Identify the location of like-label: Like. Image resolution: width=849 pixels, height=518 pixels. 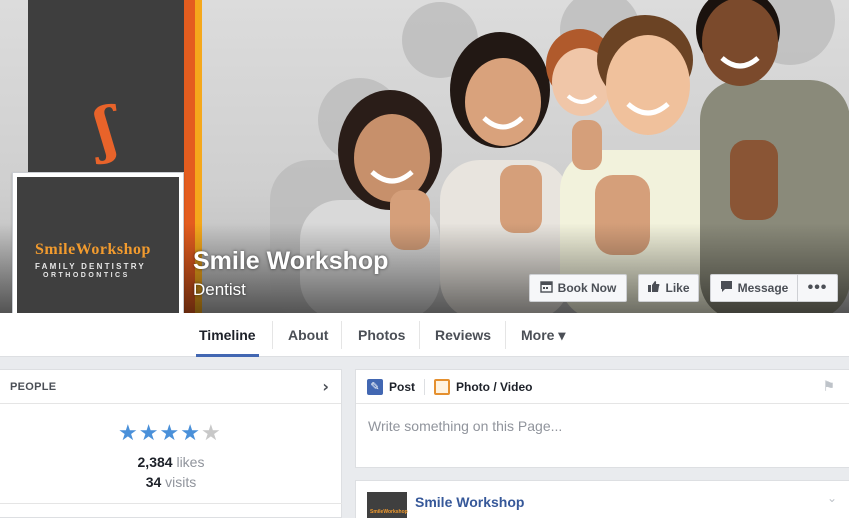
(677, 288).